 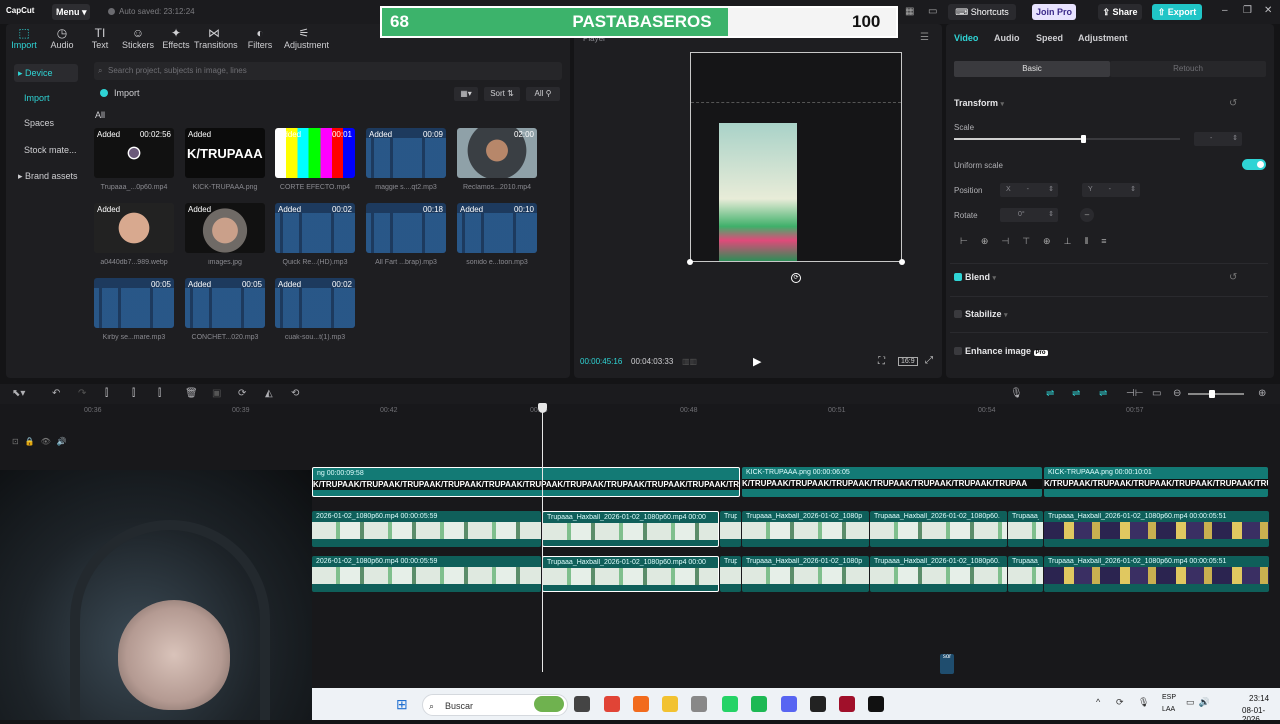 I want to click on folder-icon, so click(x=670, y=704).